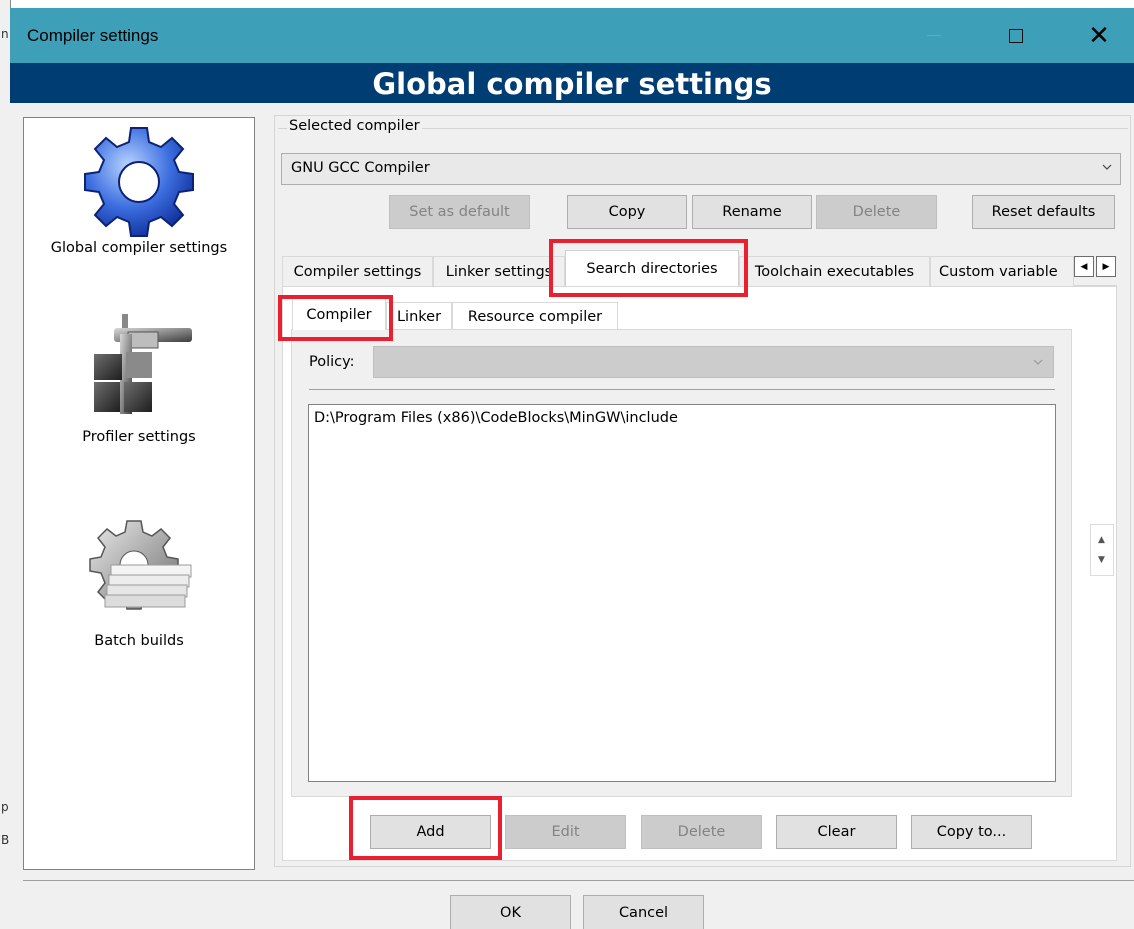 Image resolution: width=1134 pixels, height=929 pixels. What do you see at coordinates (572, 35) in the screenshot?
I see `title-bar` at bounding box center [572, 35].